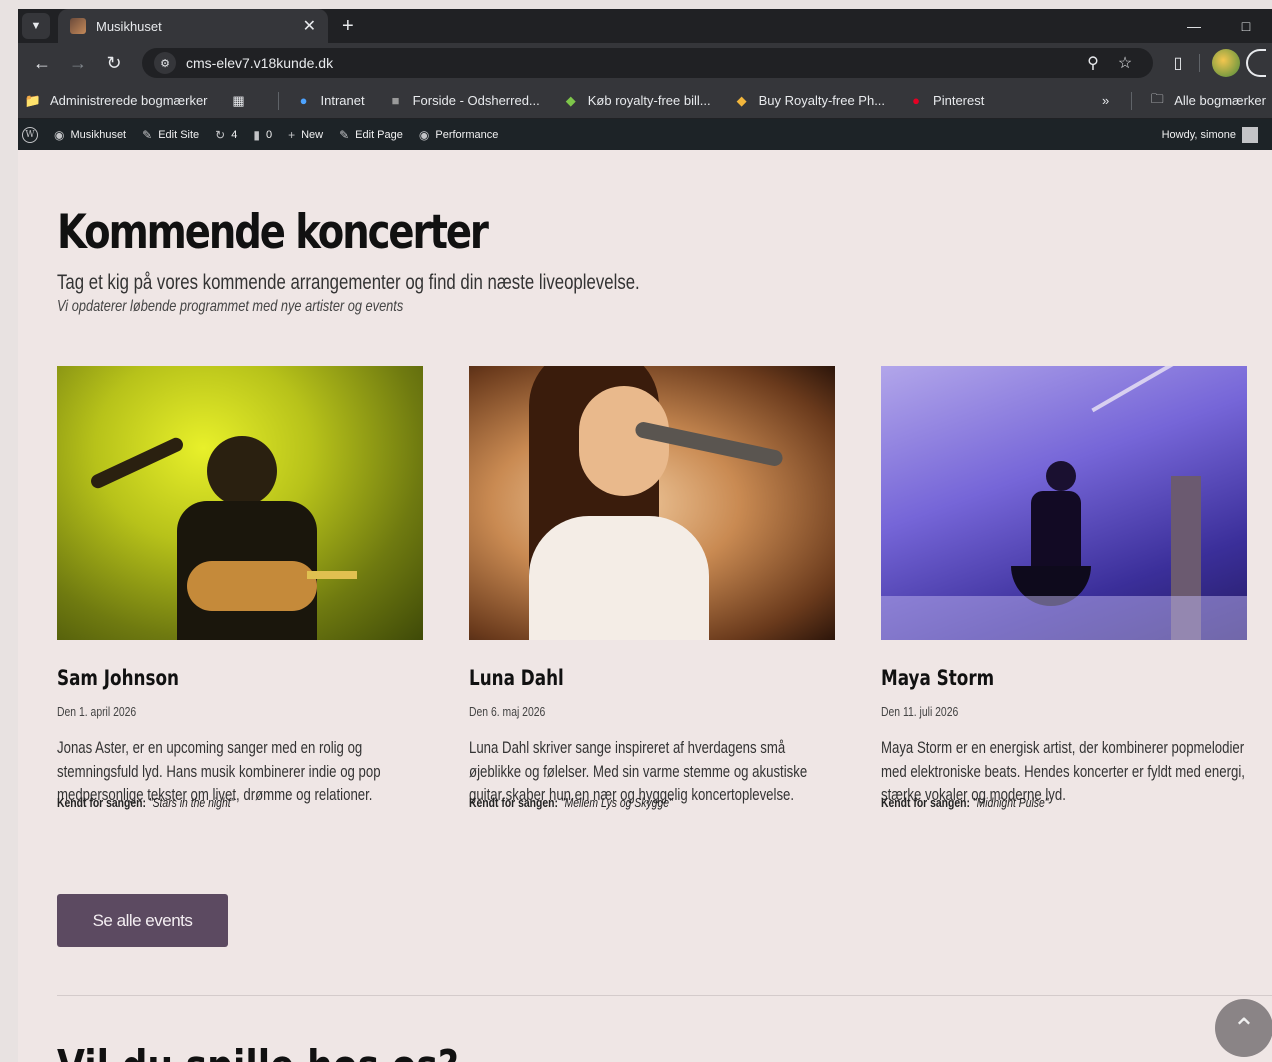  What do you see at coordinates (342, 100) in the screenshot?
I see `bookmark-label: Intranet` at bounding box center [342, 100].